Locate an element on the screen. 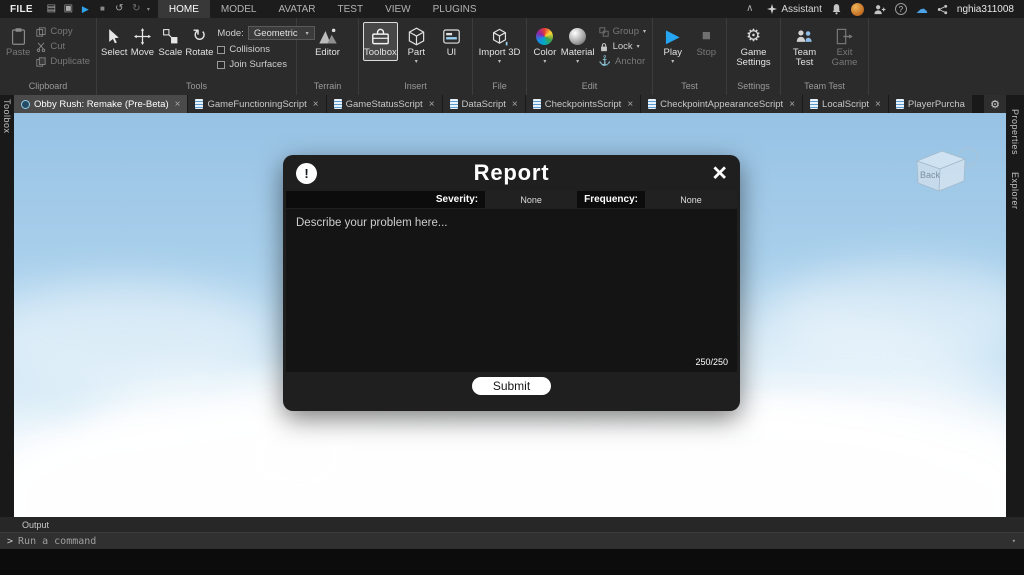 The image size is (1024, 575). ribbon-group-clipboard: Paste Copy Cut Duplicate Clipboard is located at coordinates (48, 56).